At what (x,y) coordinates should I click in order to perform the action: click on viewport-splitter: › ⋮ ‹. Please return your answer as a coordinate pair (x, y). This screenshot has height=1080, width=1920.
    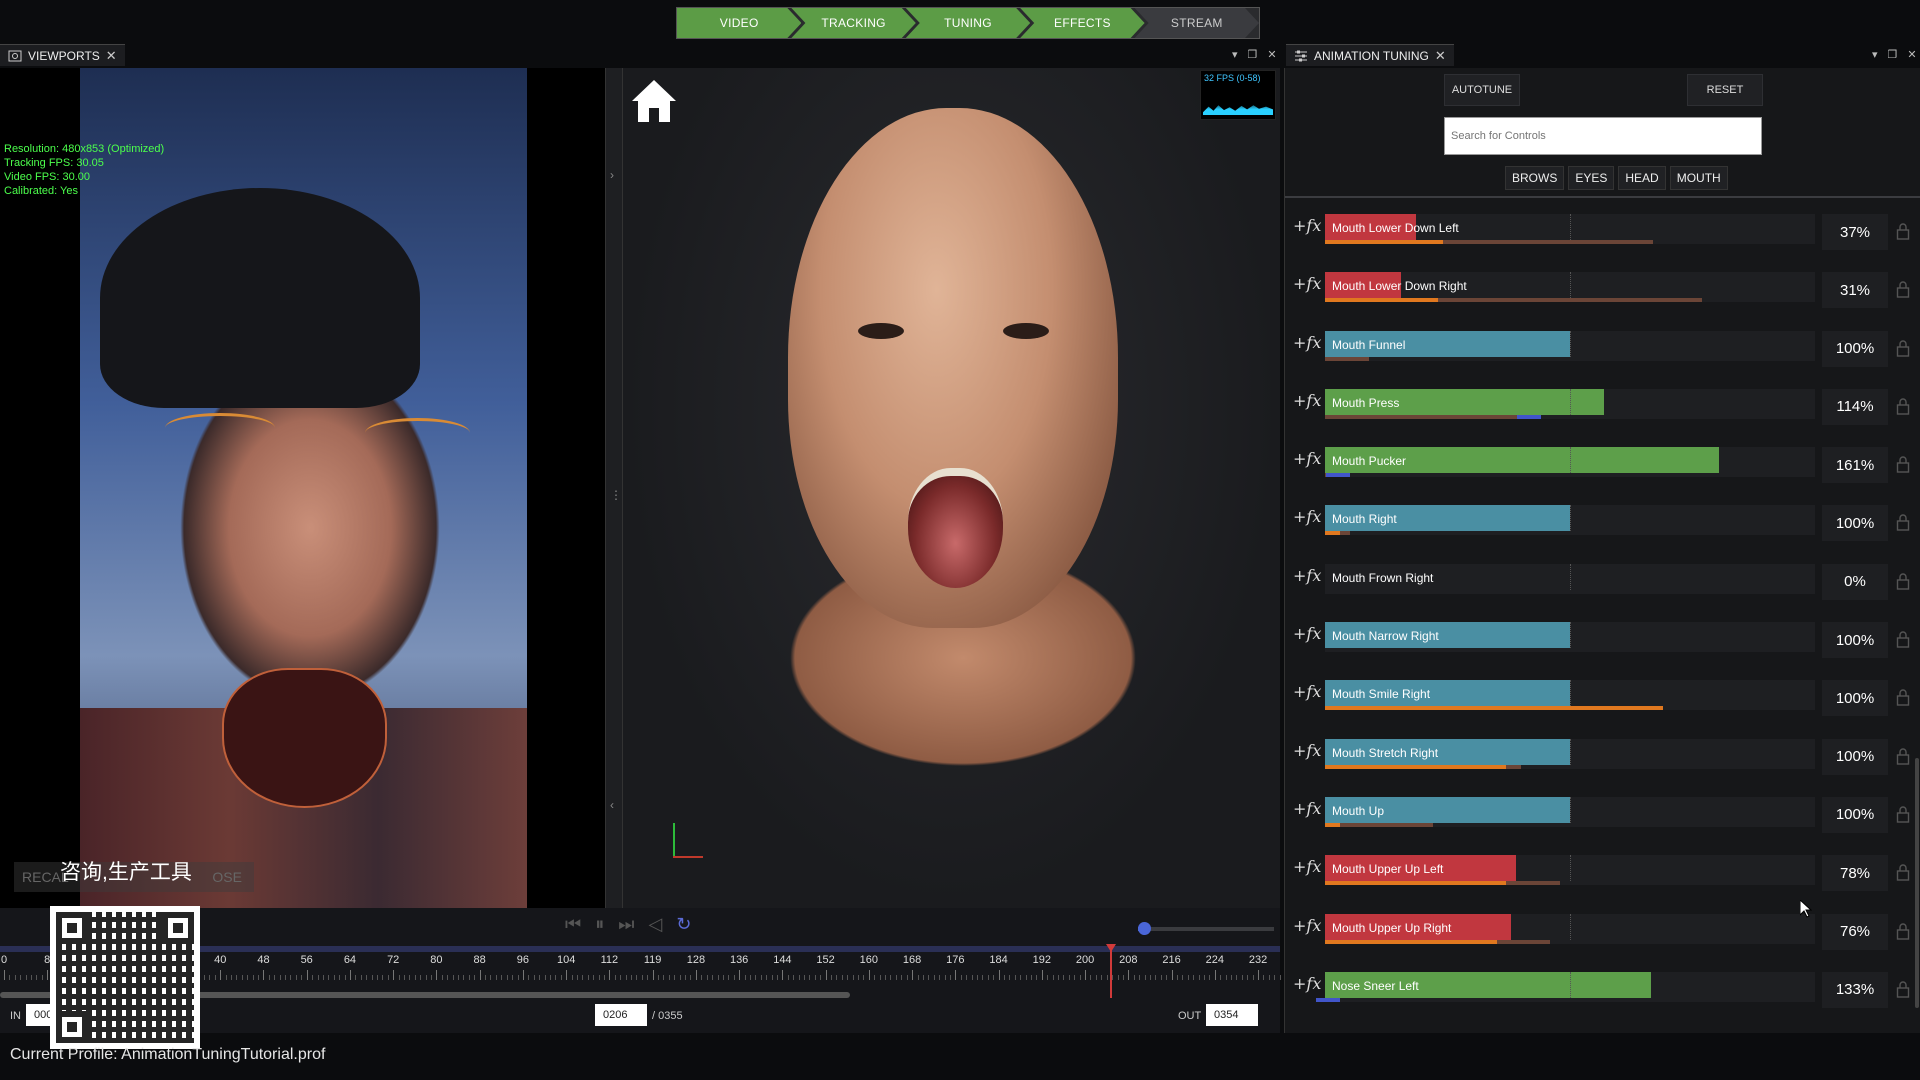
    Looking at the image, I should click on (614, 488).